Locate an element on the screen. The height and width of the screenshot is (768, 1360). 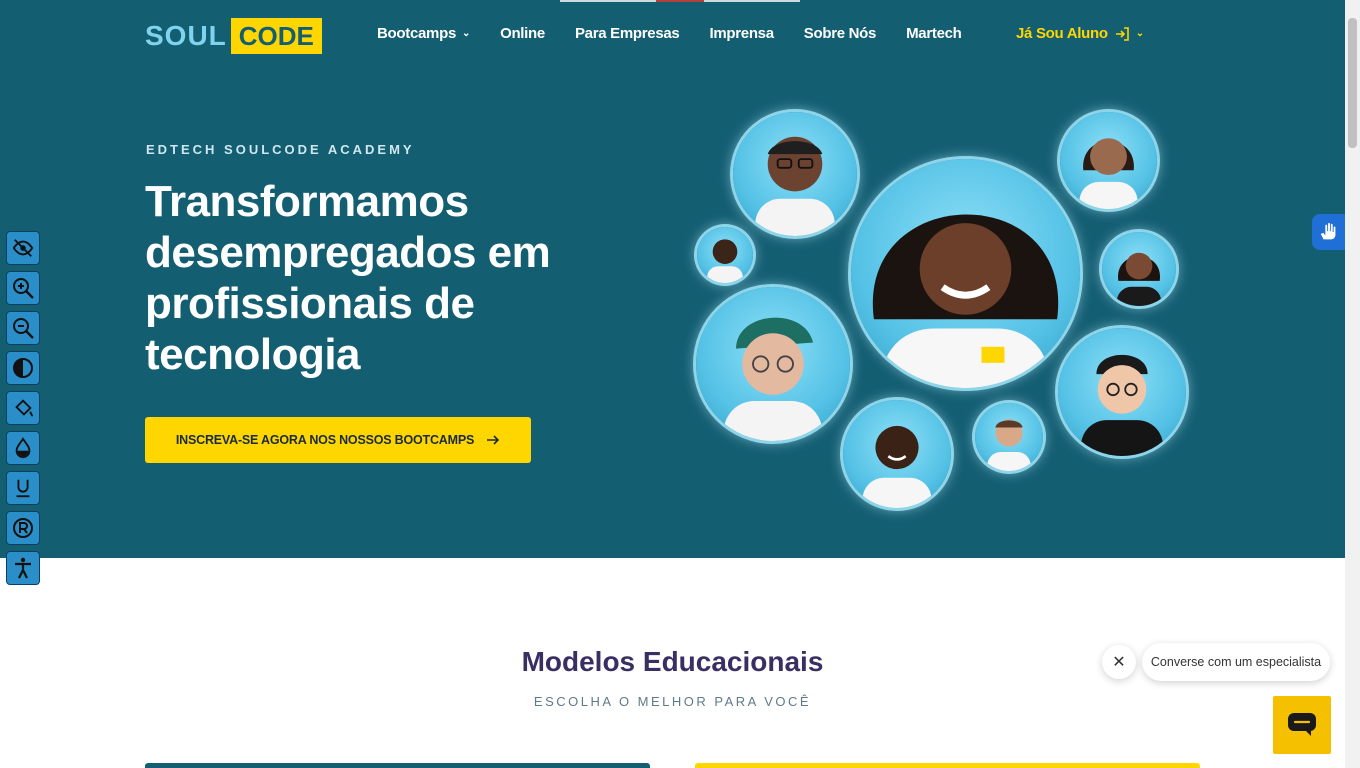
nav-item-sobre-nos: Sobre Nós is located at coordinates (840, 34).